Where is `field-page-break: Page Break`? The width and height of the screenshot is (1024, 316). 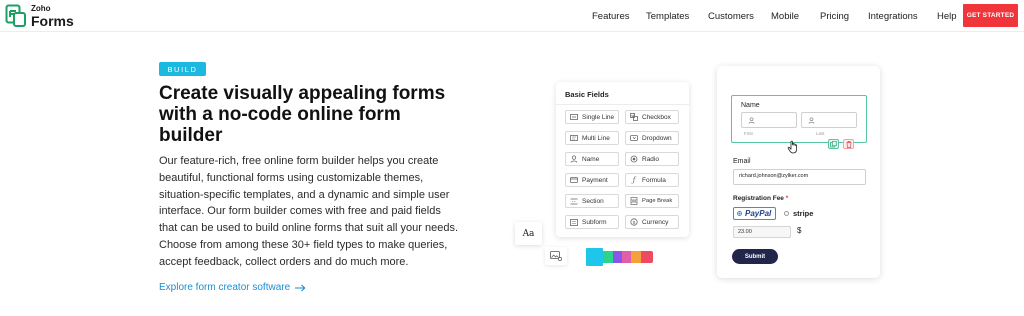
field-page-break: Page Break is located at coordinates (652, 201).